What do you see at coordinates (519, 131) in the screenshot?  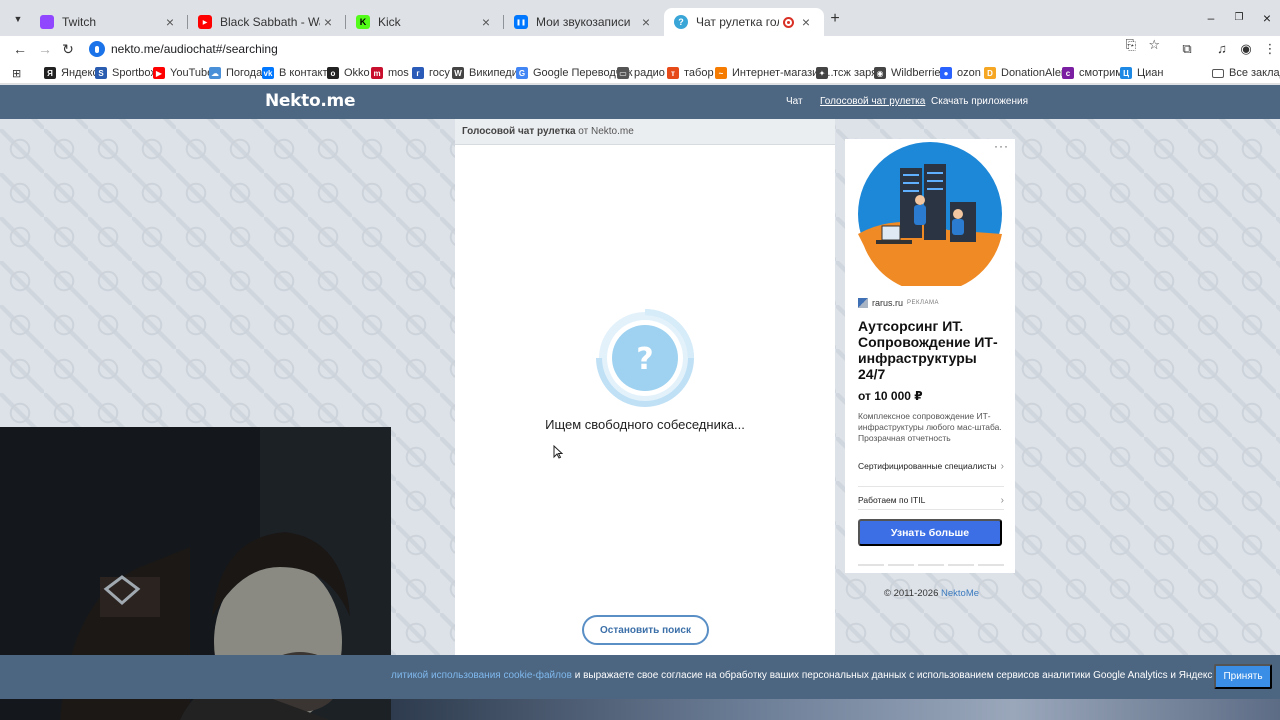 I see `chat-header-title: Голосовой чат рулетка` at bounding box center [519, 131].